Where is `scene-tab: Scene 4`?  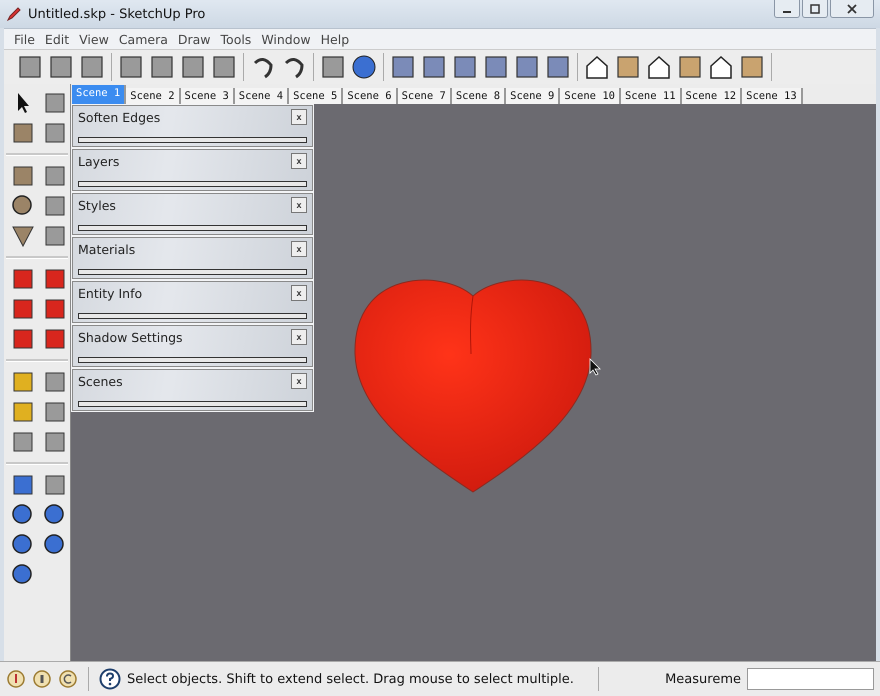 scene-tab: Scene 4 is located at coordinates (262, 96).